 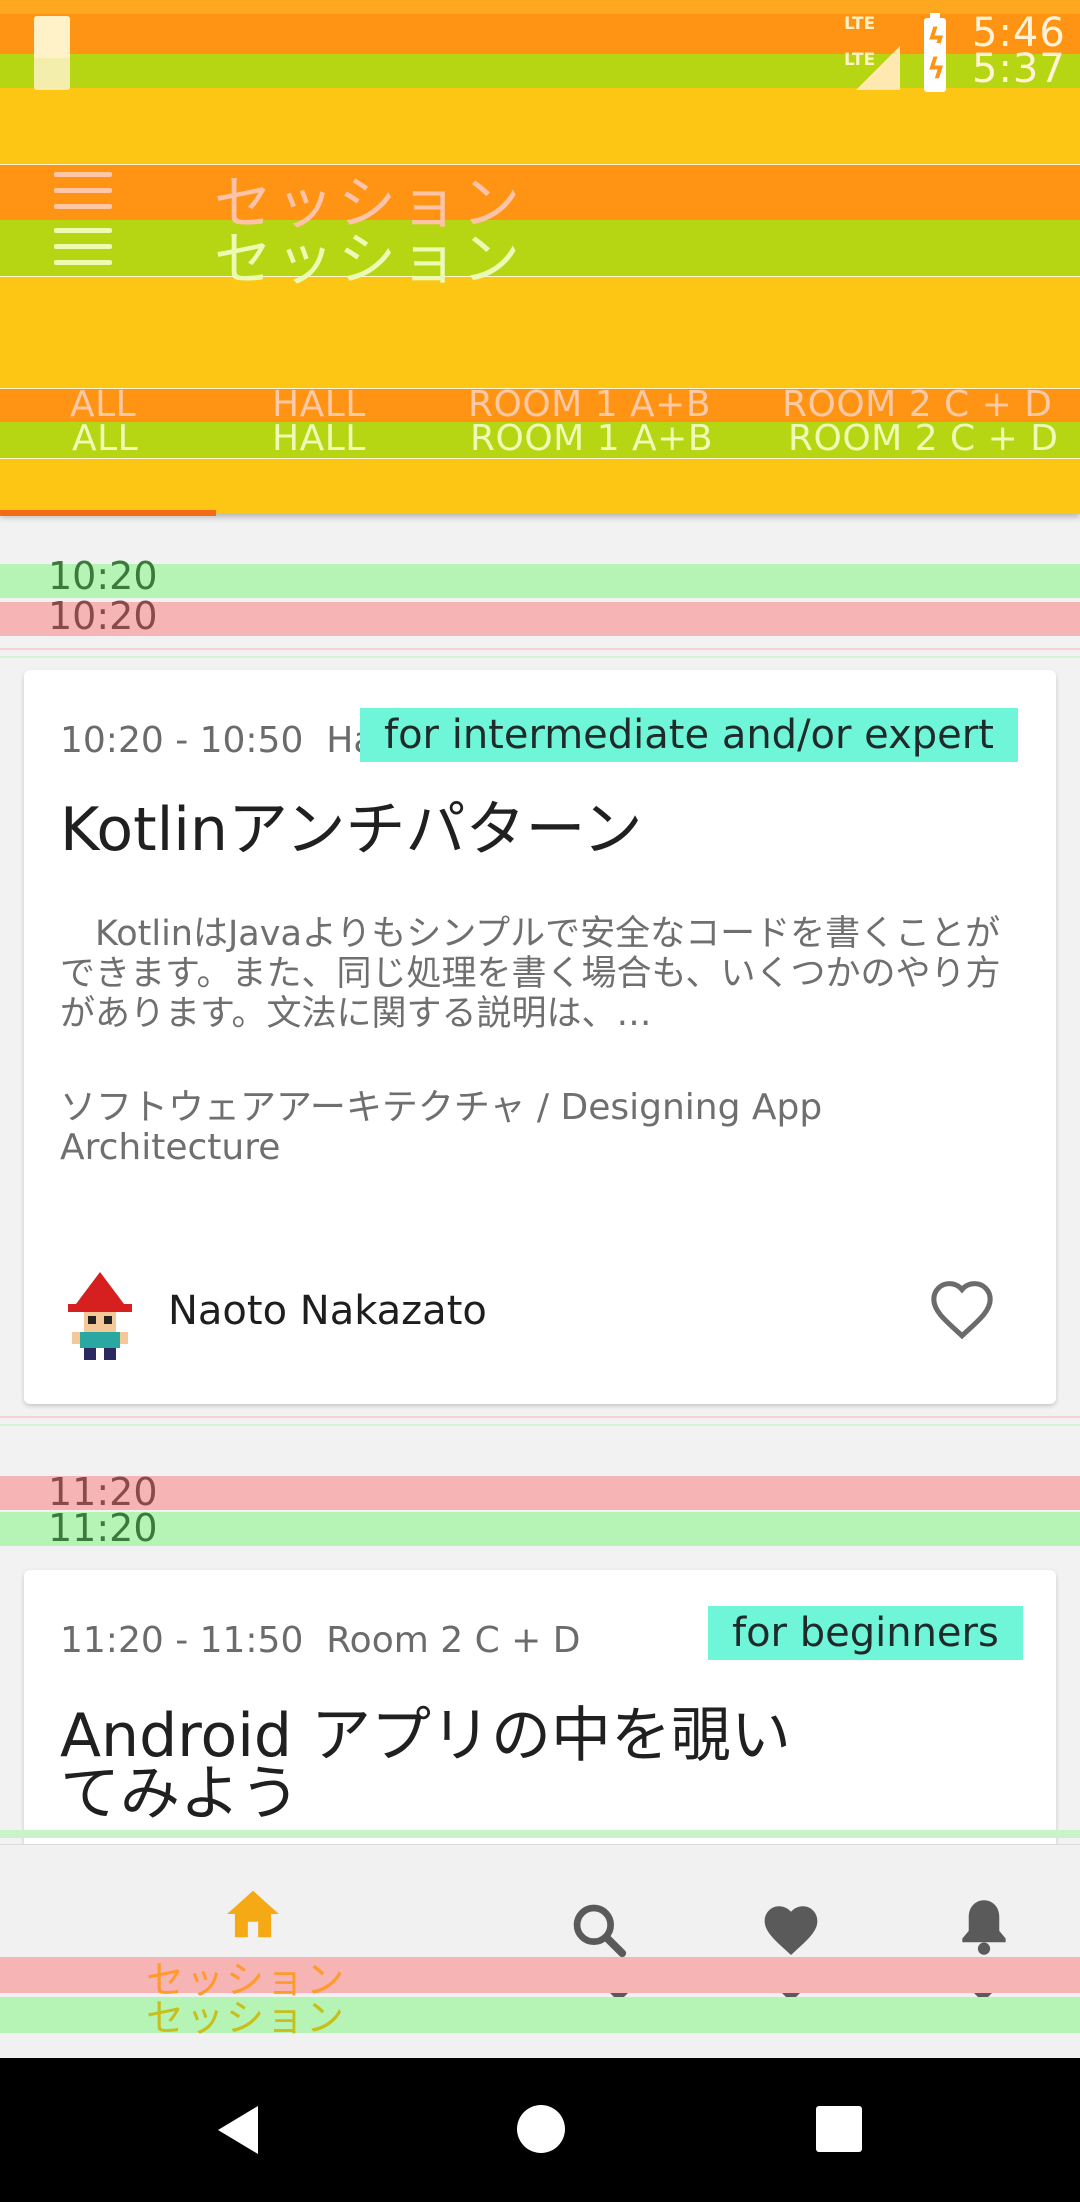 I want to click on tab-hall: HALL, so click(x=319, y=438).